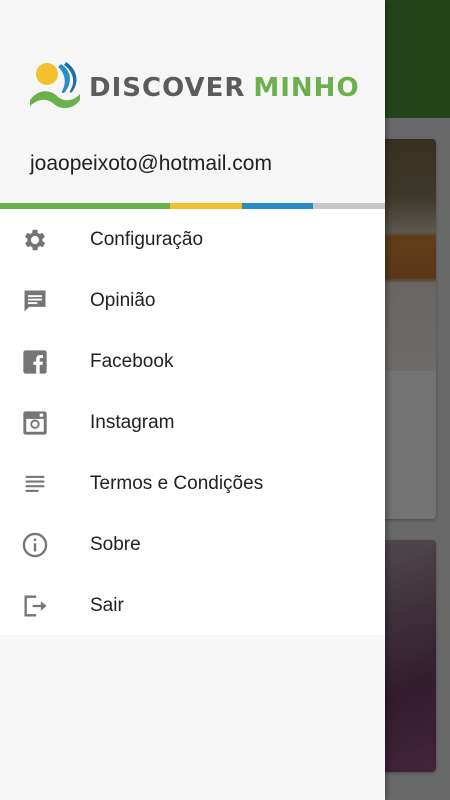 The width and height of the screenshot is (450, 800). What do you see at coordinates (306, 88) in the screenshot?
I see `brand-part-minho: MINHO` at bounding box center [306, 88].